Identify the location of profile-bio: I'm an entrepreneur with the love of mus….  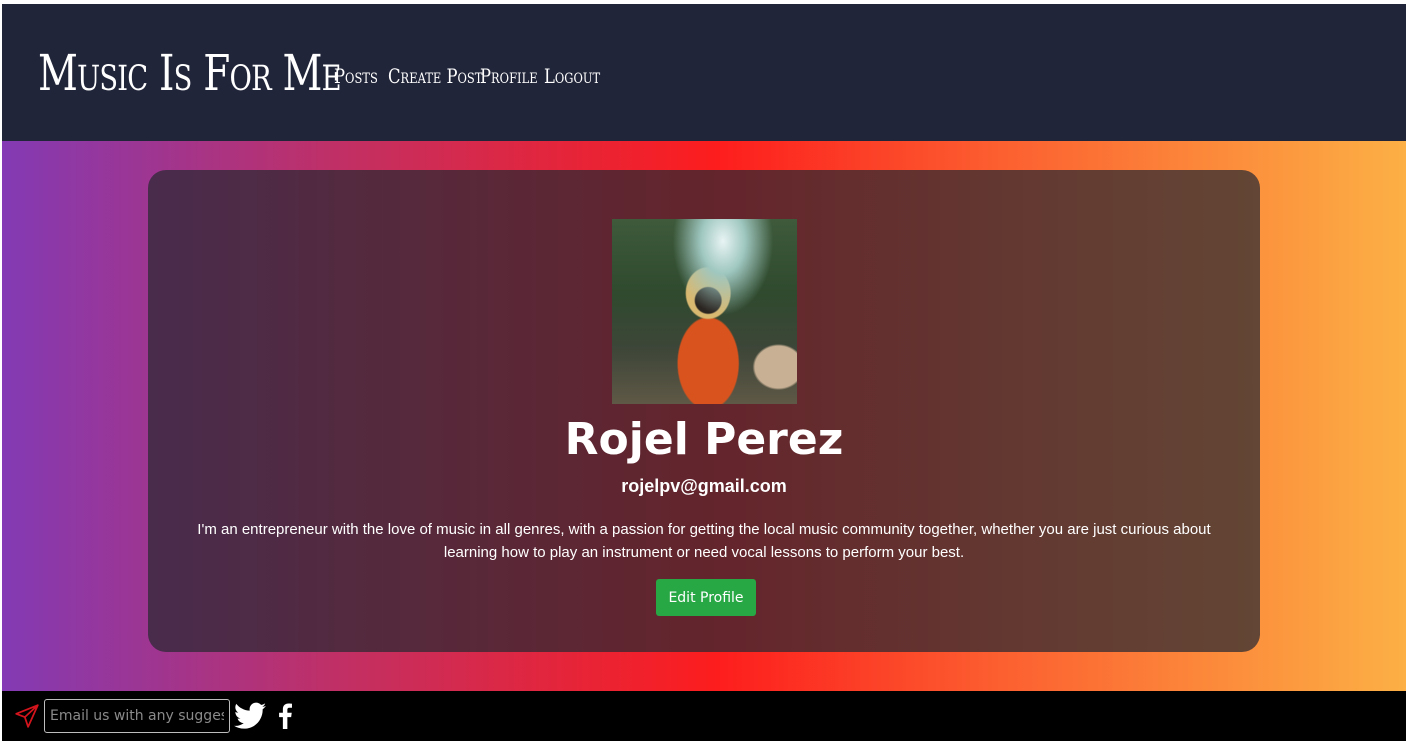
(704, 541).